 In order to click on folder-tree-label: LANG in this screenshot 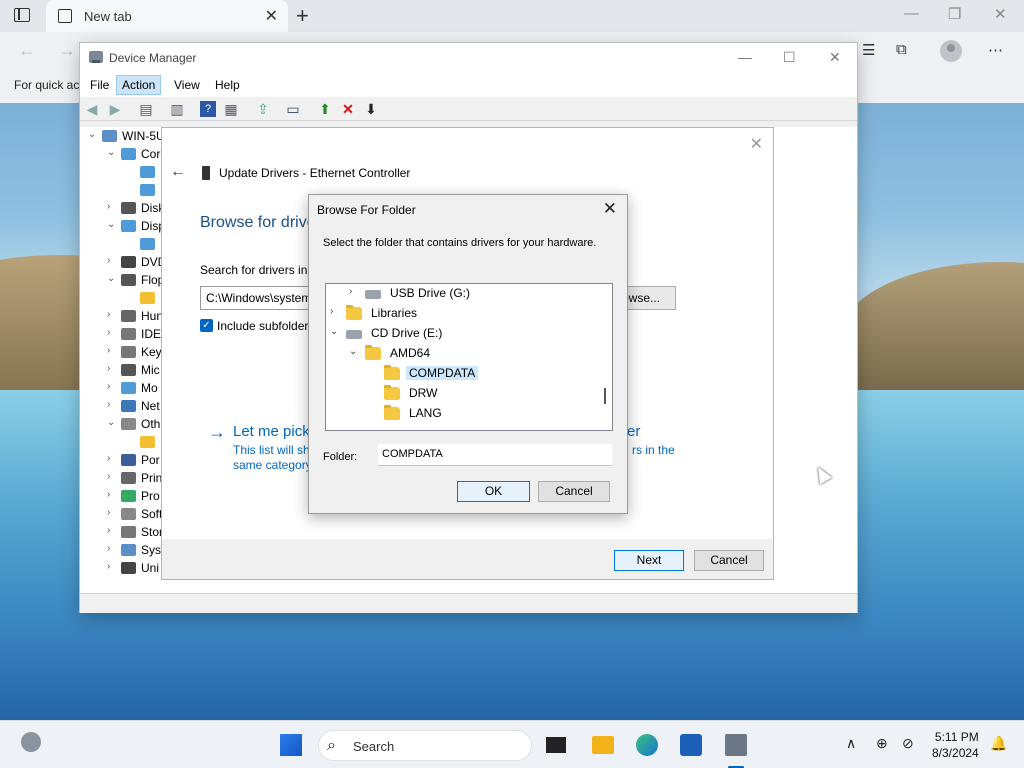, I will do `click(425, 413)`.